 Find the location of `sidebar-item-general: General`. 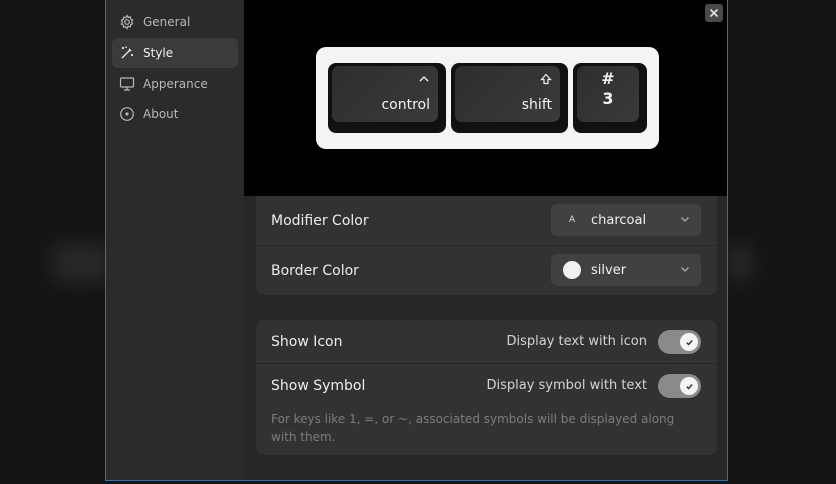

sidebar-item-general: General is located at coordinates (175, 22).